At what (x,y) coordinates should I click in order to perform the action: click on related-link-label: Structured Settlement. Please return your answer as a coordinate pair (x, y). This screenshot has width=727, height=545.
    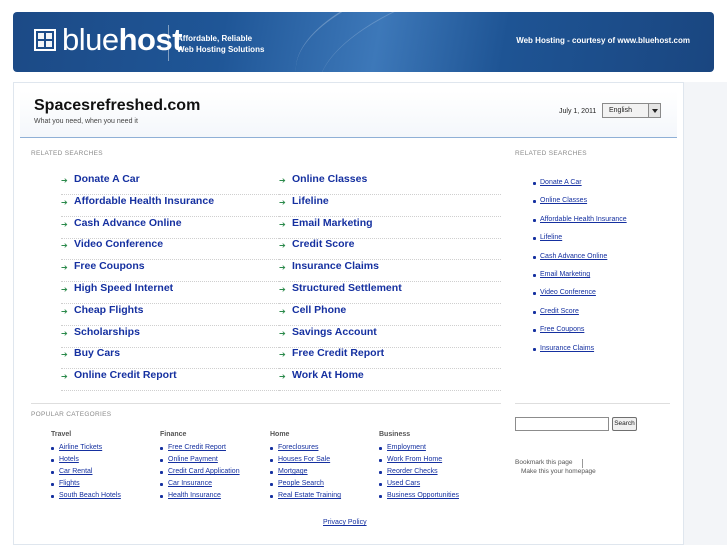
    Looking at the image, I should click on (347, 288).